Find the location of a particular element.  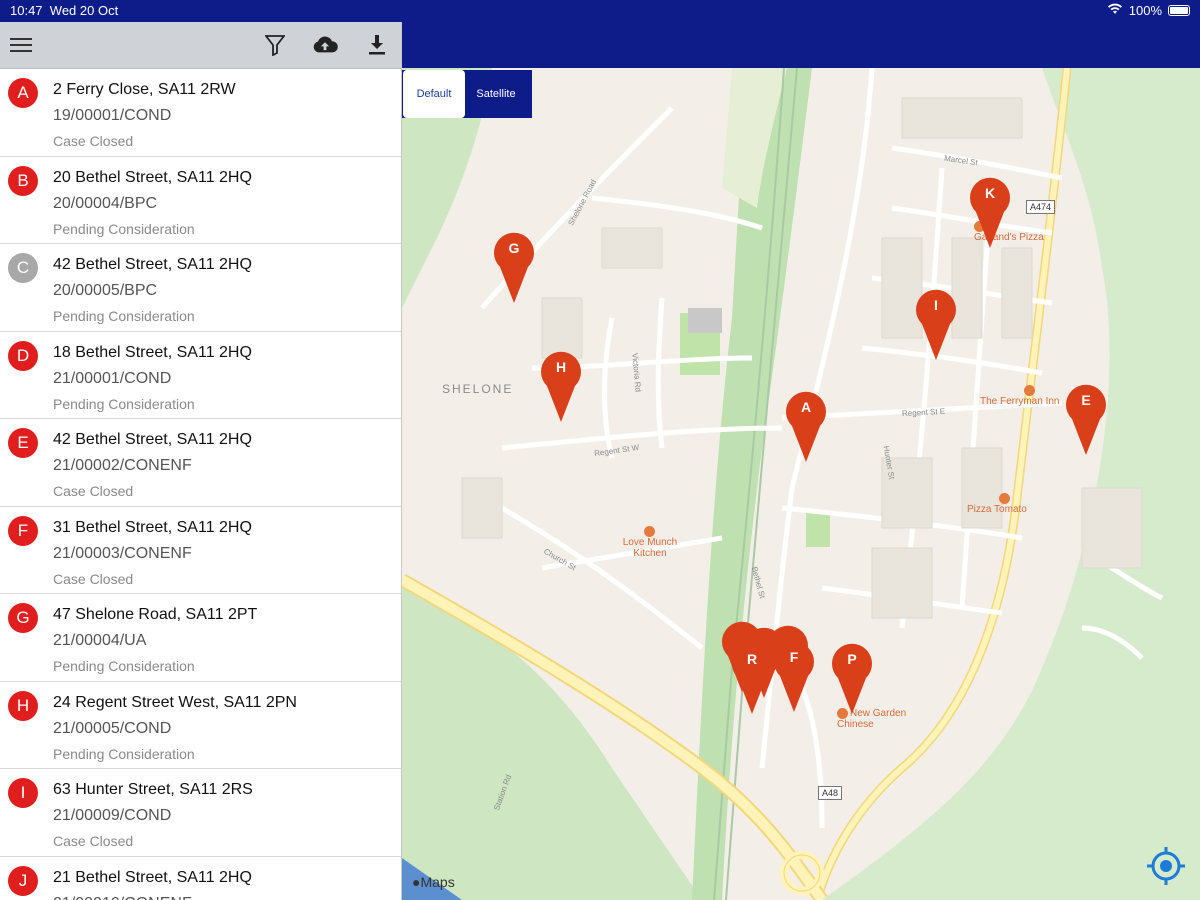

case-letter-badge: G is located at coordinates (23, 618).